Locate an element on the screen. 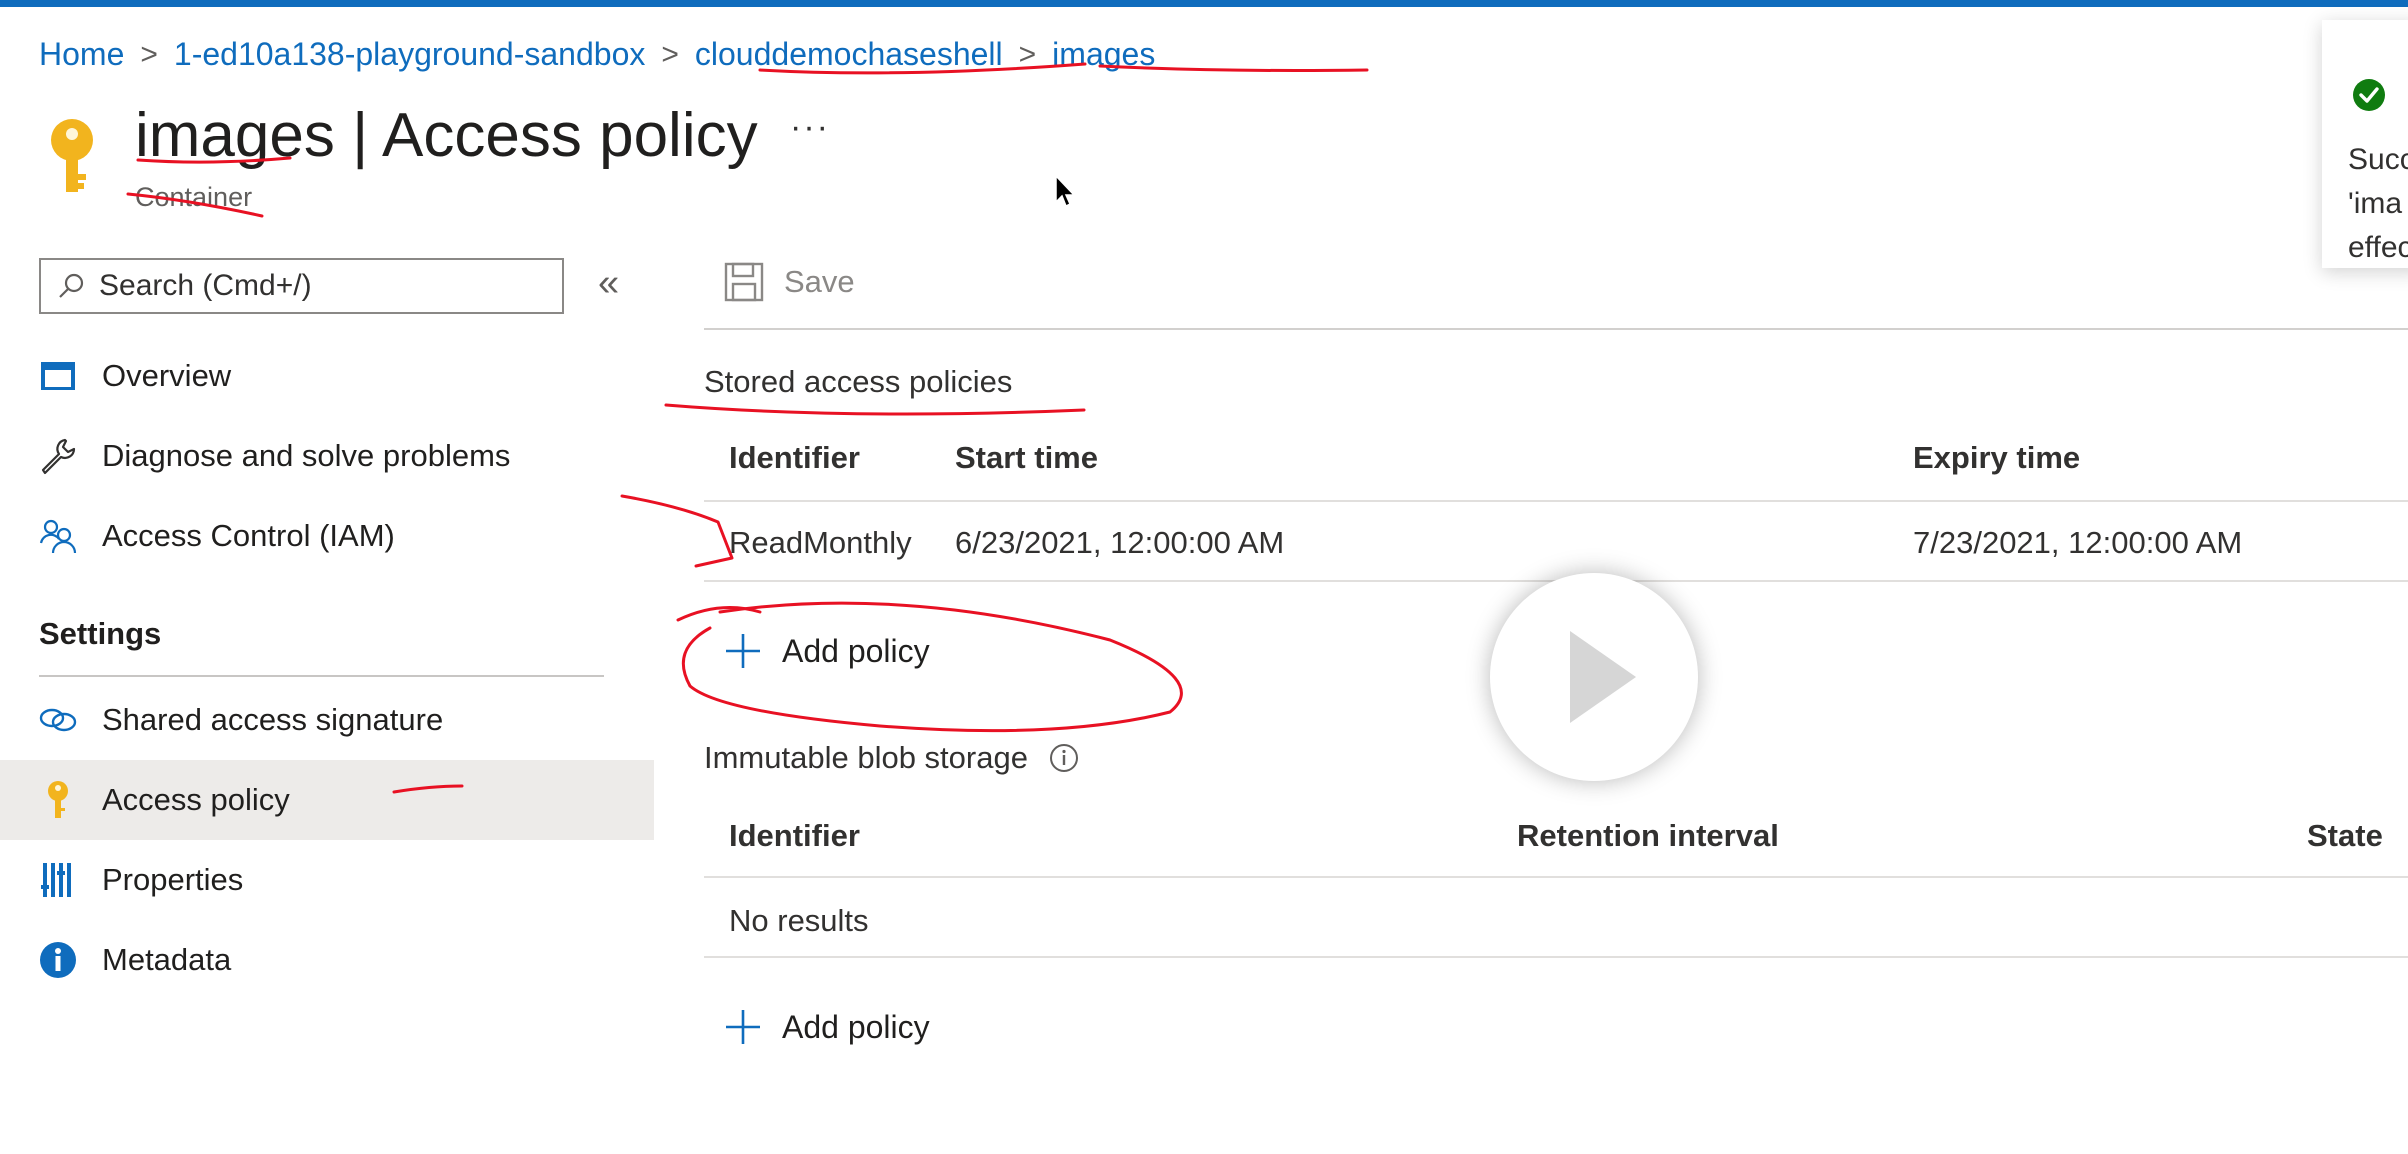 This screenshot has width=2408, height=1154. column-header-retention-interval: Retention interval is located at coordinates (1648, 835).